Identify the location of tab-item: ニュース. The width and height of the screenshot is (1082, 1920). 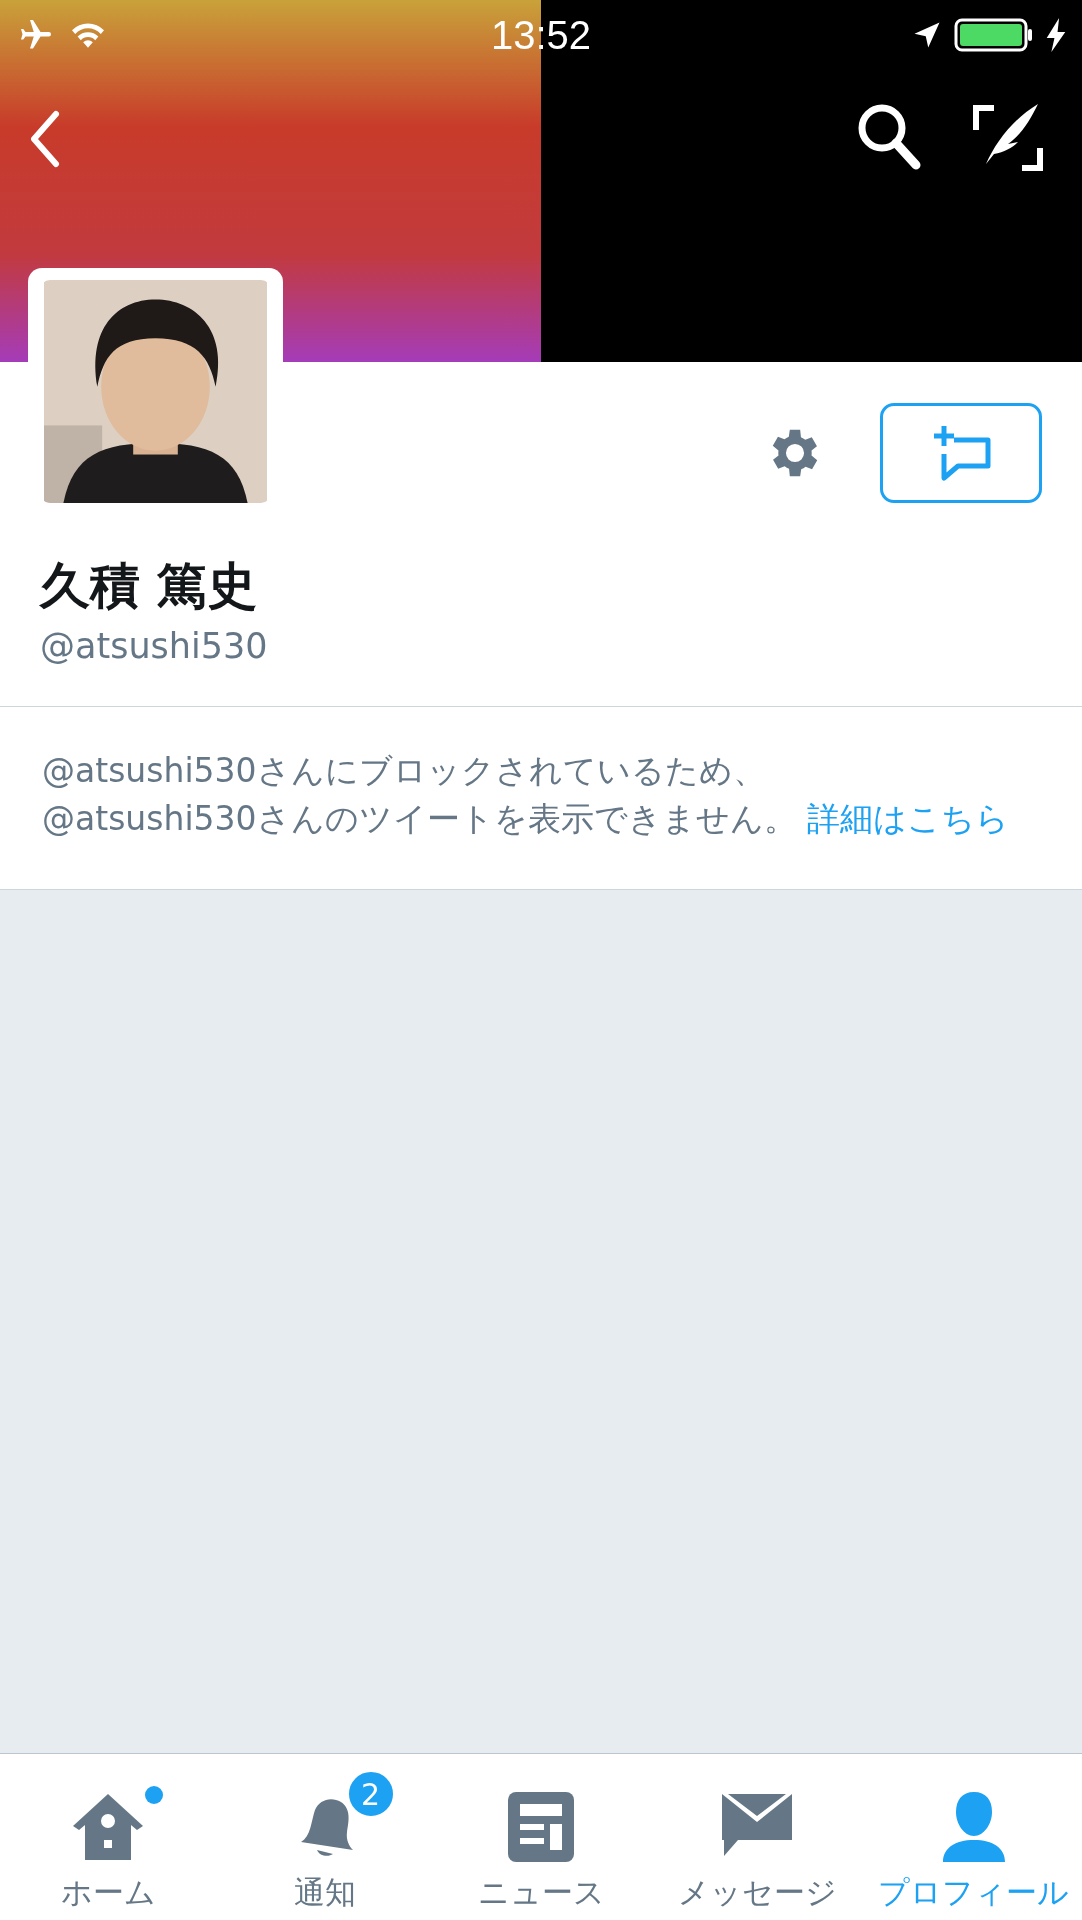
(541, 1837).